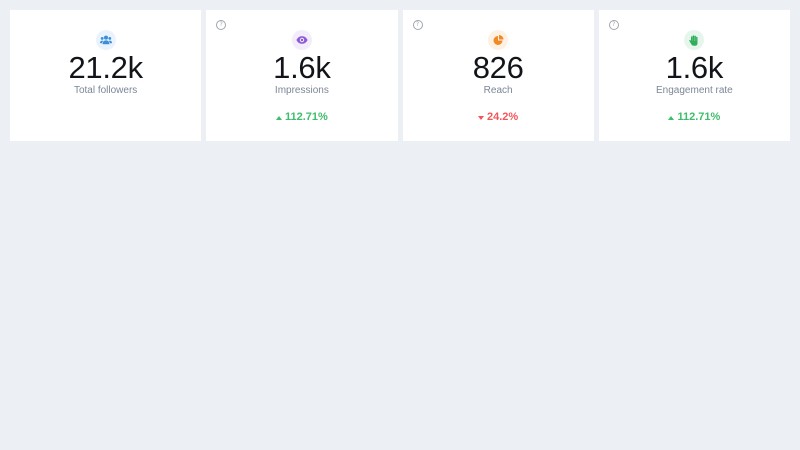 The width and height of the screenshot is (800, 450). I want to click on reach-label: Reach, so click(498, 90).